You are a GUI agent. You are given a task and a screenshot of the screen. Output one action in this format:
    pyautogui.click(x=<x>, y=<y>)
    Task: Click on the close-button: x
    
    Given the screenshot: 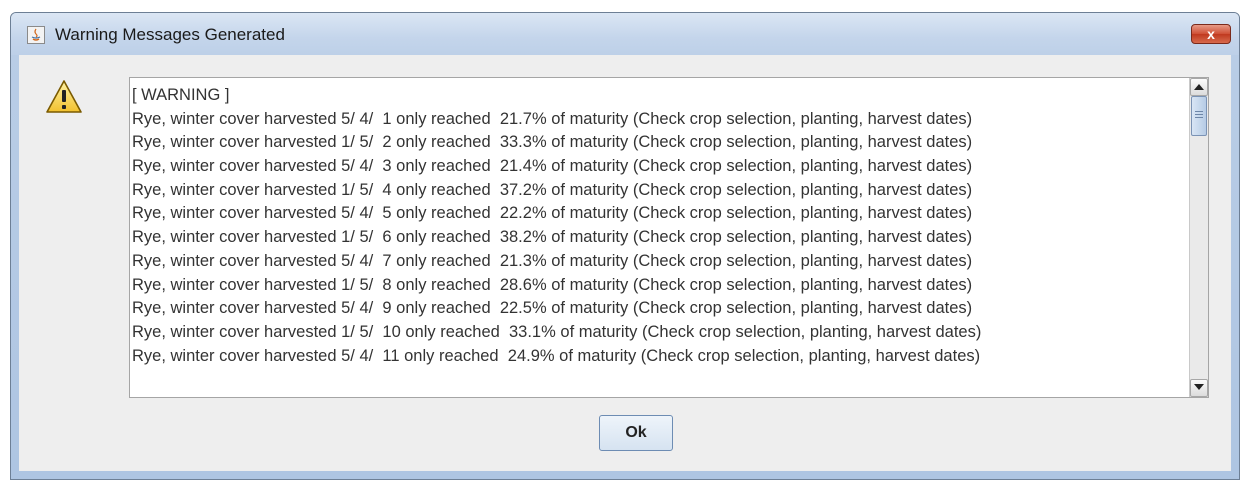 What is the action you would take?
    pyautogui.click(x=1211, y=34)
    